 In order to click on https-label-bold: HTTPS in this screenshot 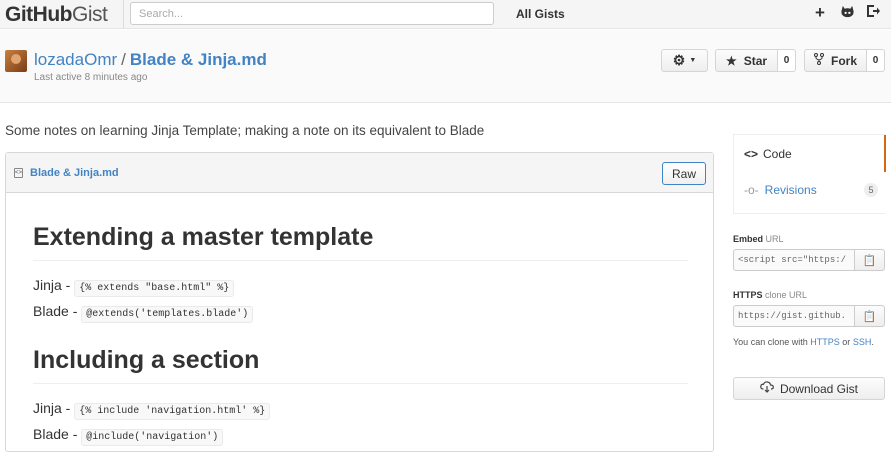, I will do `click(748, 295)`.